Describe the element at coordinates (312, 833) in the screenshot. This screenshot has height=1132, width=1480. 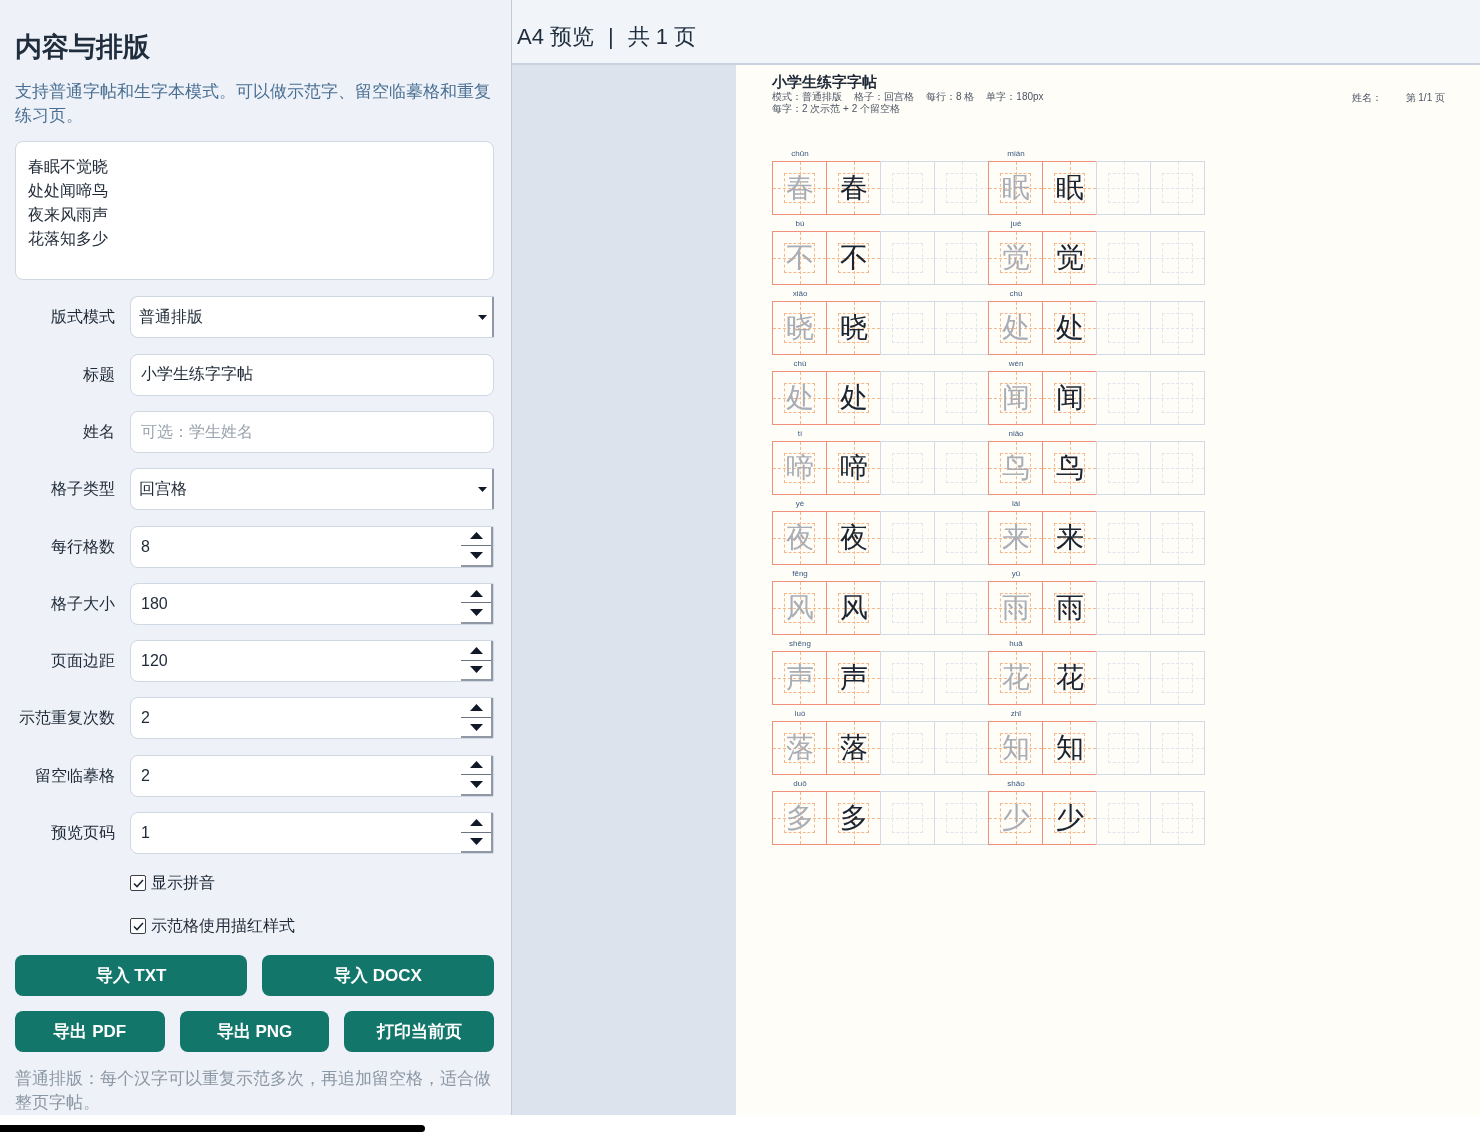
I see `number-field: 1` at that location.